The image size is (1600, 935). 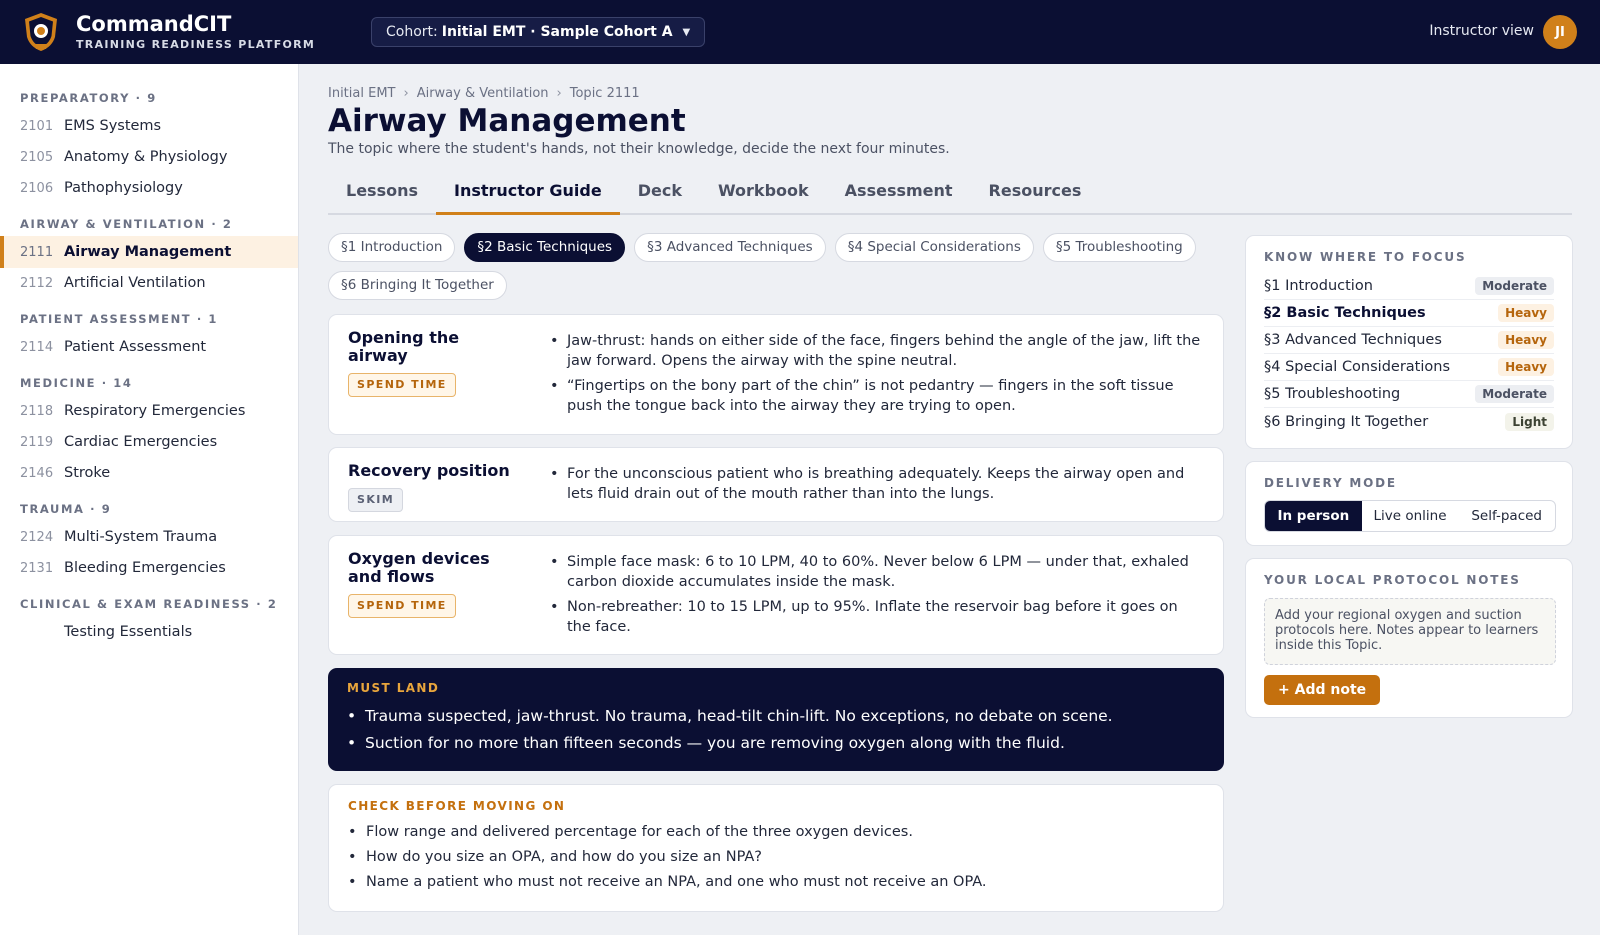 I want to click on view-mode-label: Instructor view, so click(x=1481, y=31).